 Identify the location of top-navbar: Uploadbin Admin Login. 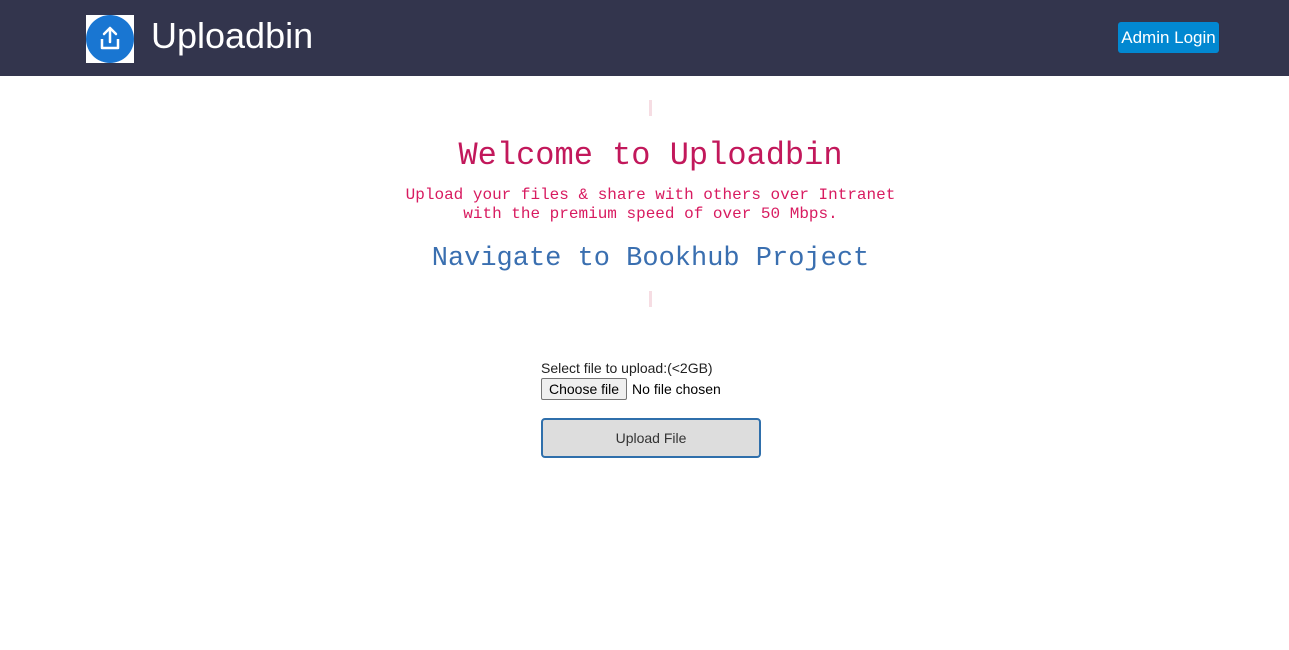
(644, 38).